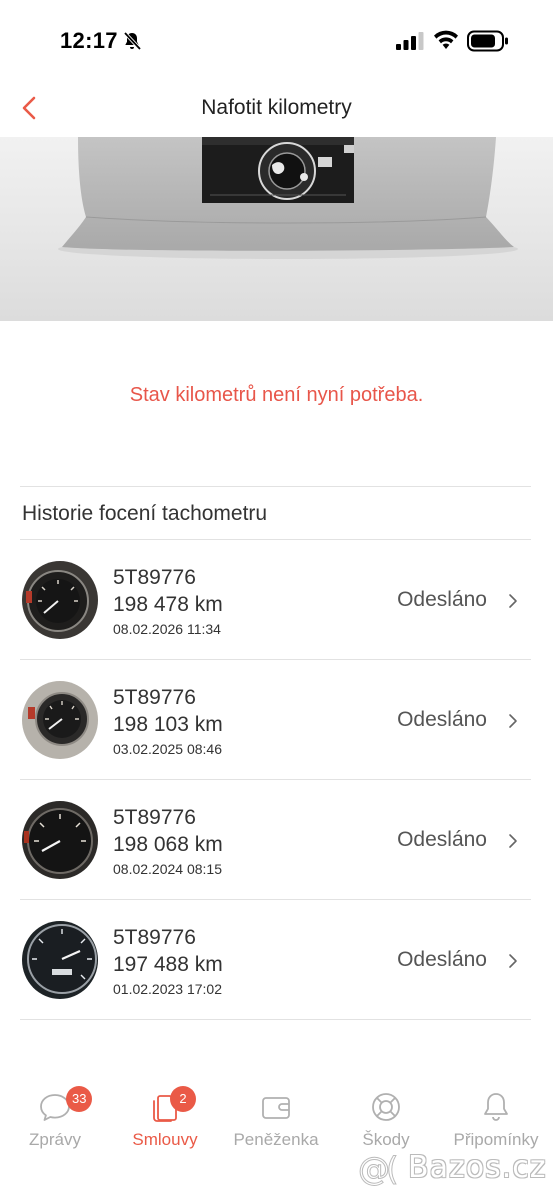 The height and width of the screenshot is (1200, 553). Describe the element at coordinates (276, 1108) in the screenshot. I see `wallet-icon` at that location.